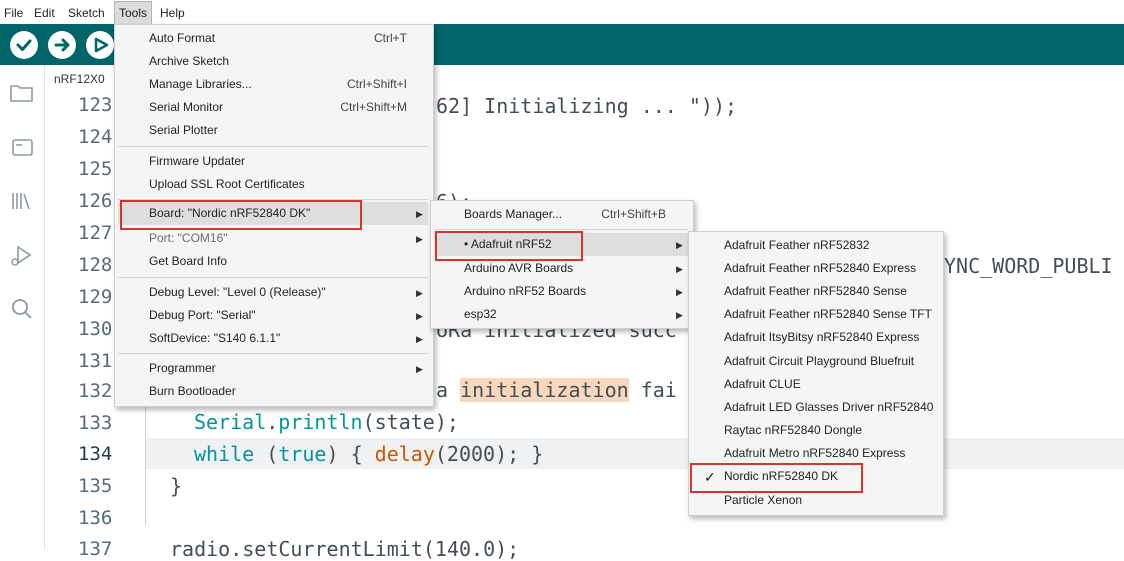 The width and height of the screenshot is (1124, 561). What do you see at coordinates (796, 245) in the screenshot?
I see `board-item: Adafruit Feather nRF52832` at bounding box center [796, 245].